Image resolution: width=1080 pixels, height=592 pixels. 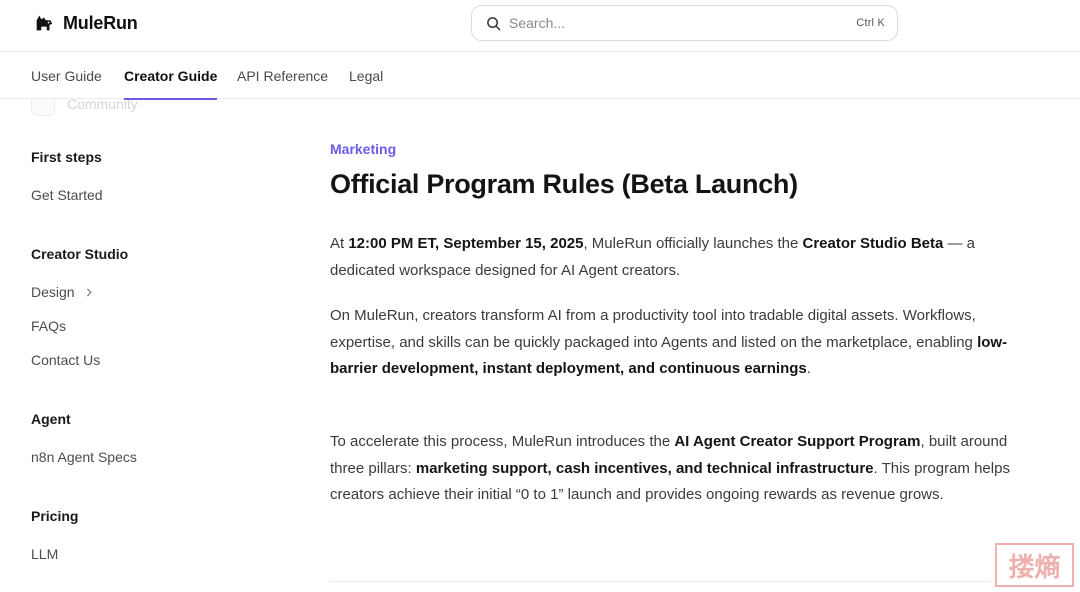 What do you see at coordinates (564, 184) in the screenshot?
I see `page-title: Official Program Rules (Beta Launch)` at bounding box center [564, 184].